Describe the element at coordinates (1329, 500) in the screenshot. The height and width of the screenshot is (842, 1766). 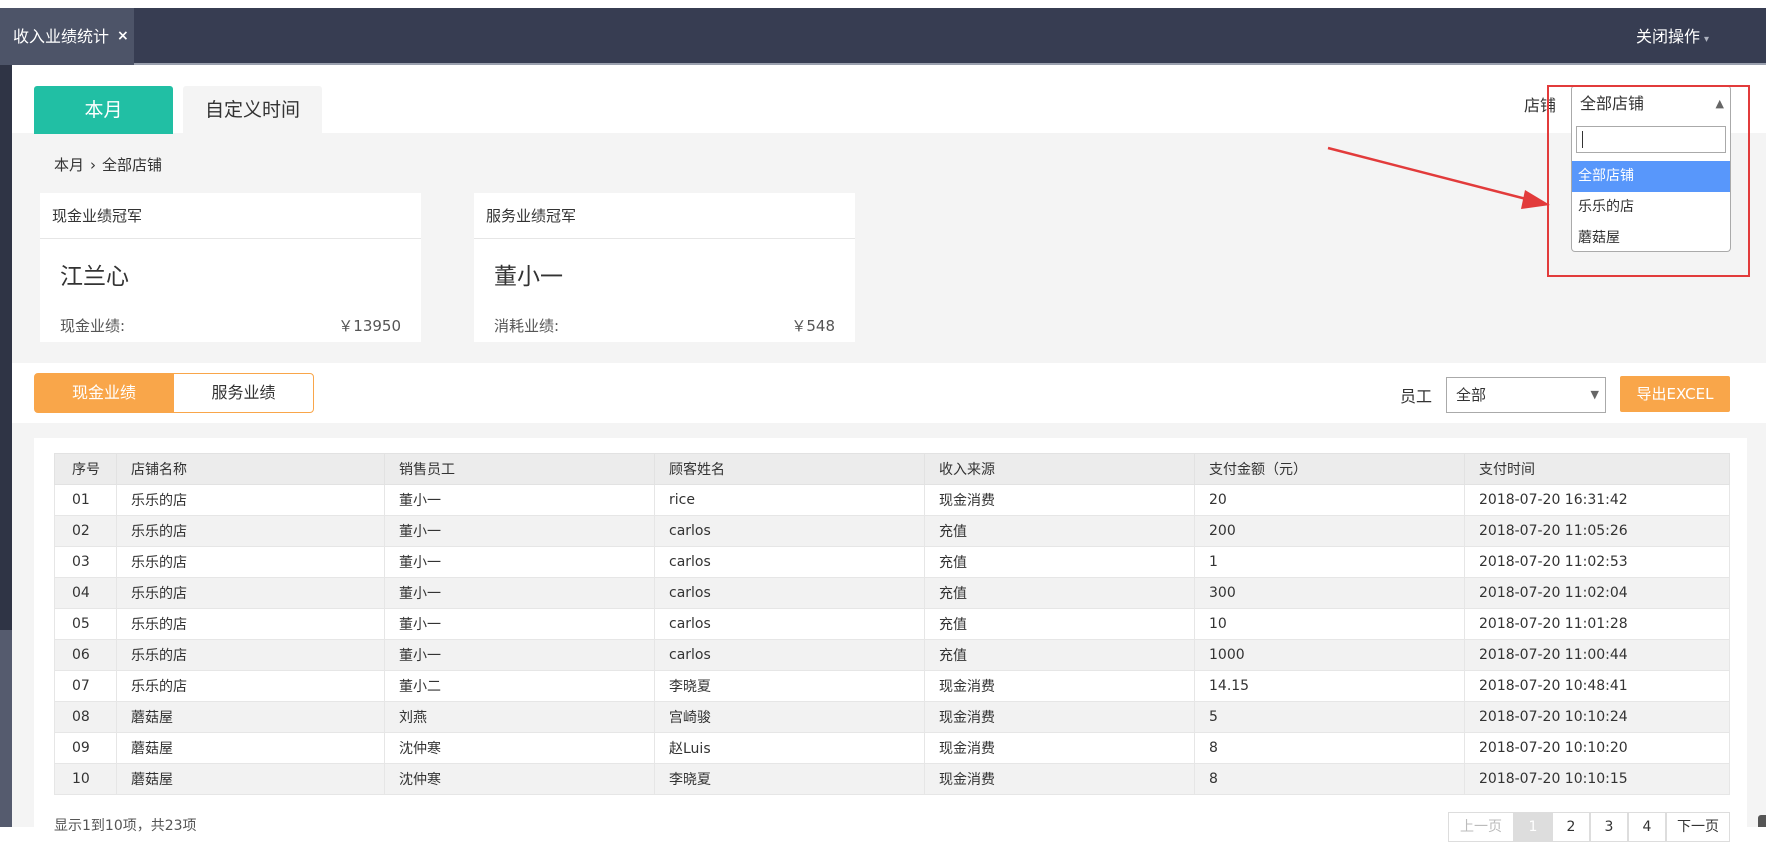
I see `cell-amount: 20` at that location.